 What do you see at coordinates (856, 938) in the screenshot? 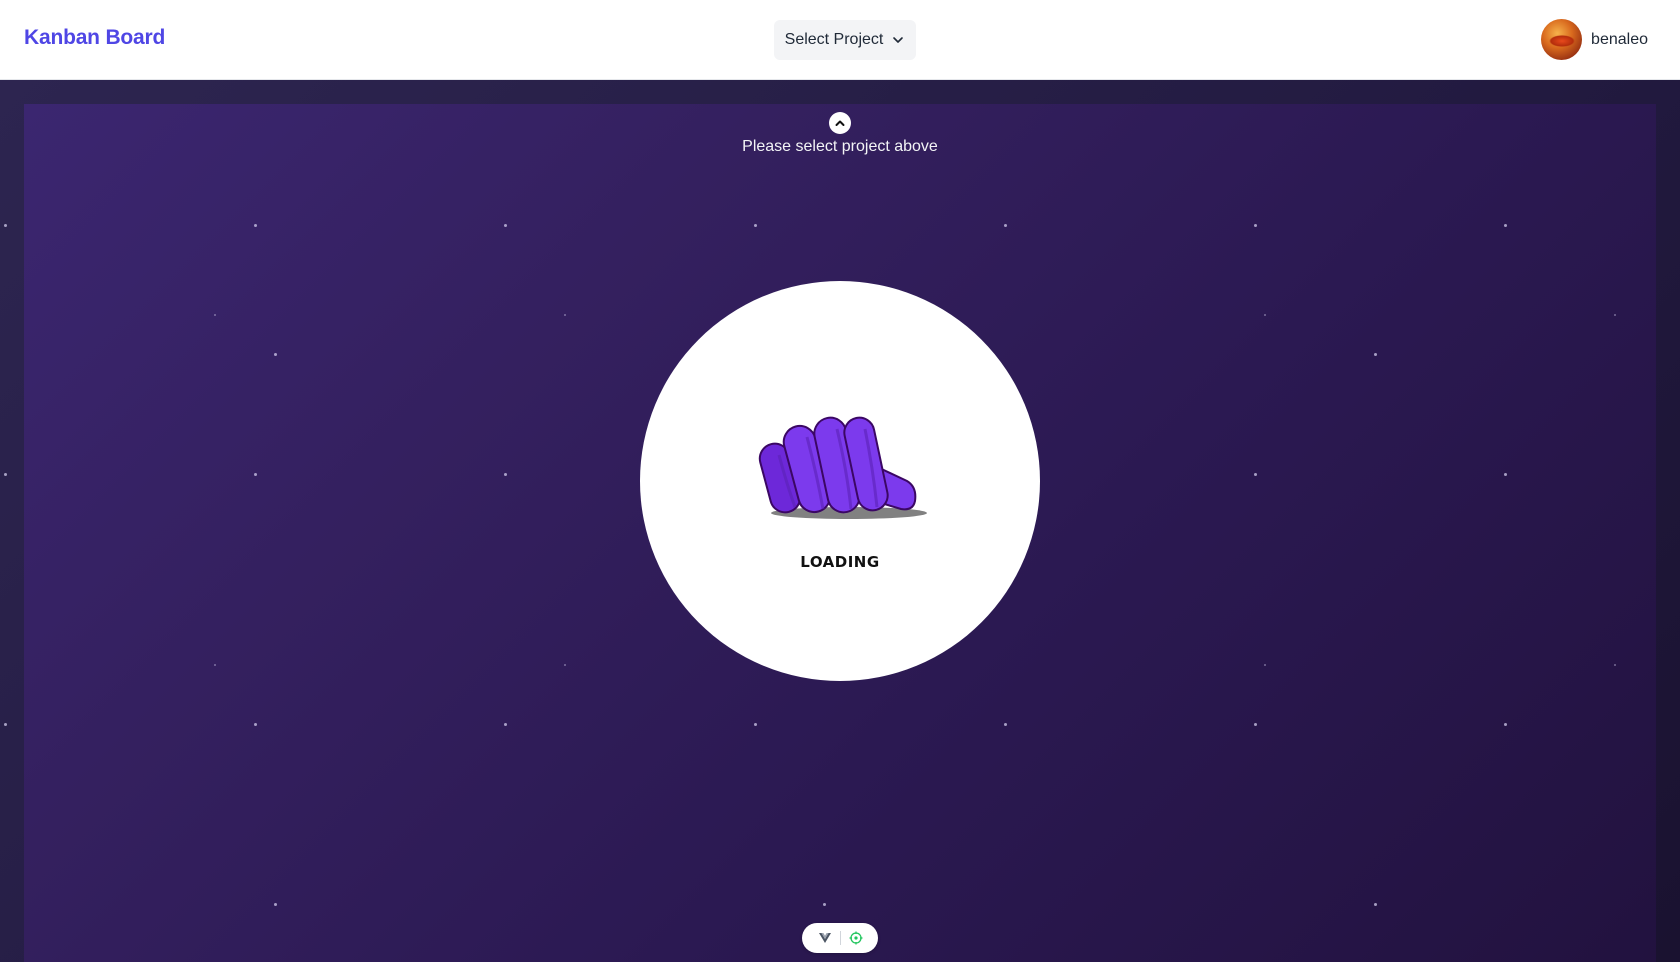
I see `inspector-icon` at bounding box center [856, 938].